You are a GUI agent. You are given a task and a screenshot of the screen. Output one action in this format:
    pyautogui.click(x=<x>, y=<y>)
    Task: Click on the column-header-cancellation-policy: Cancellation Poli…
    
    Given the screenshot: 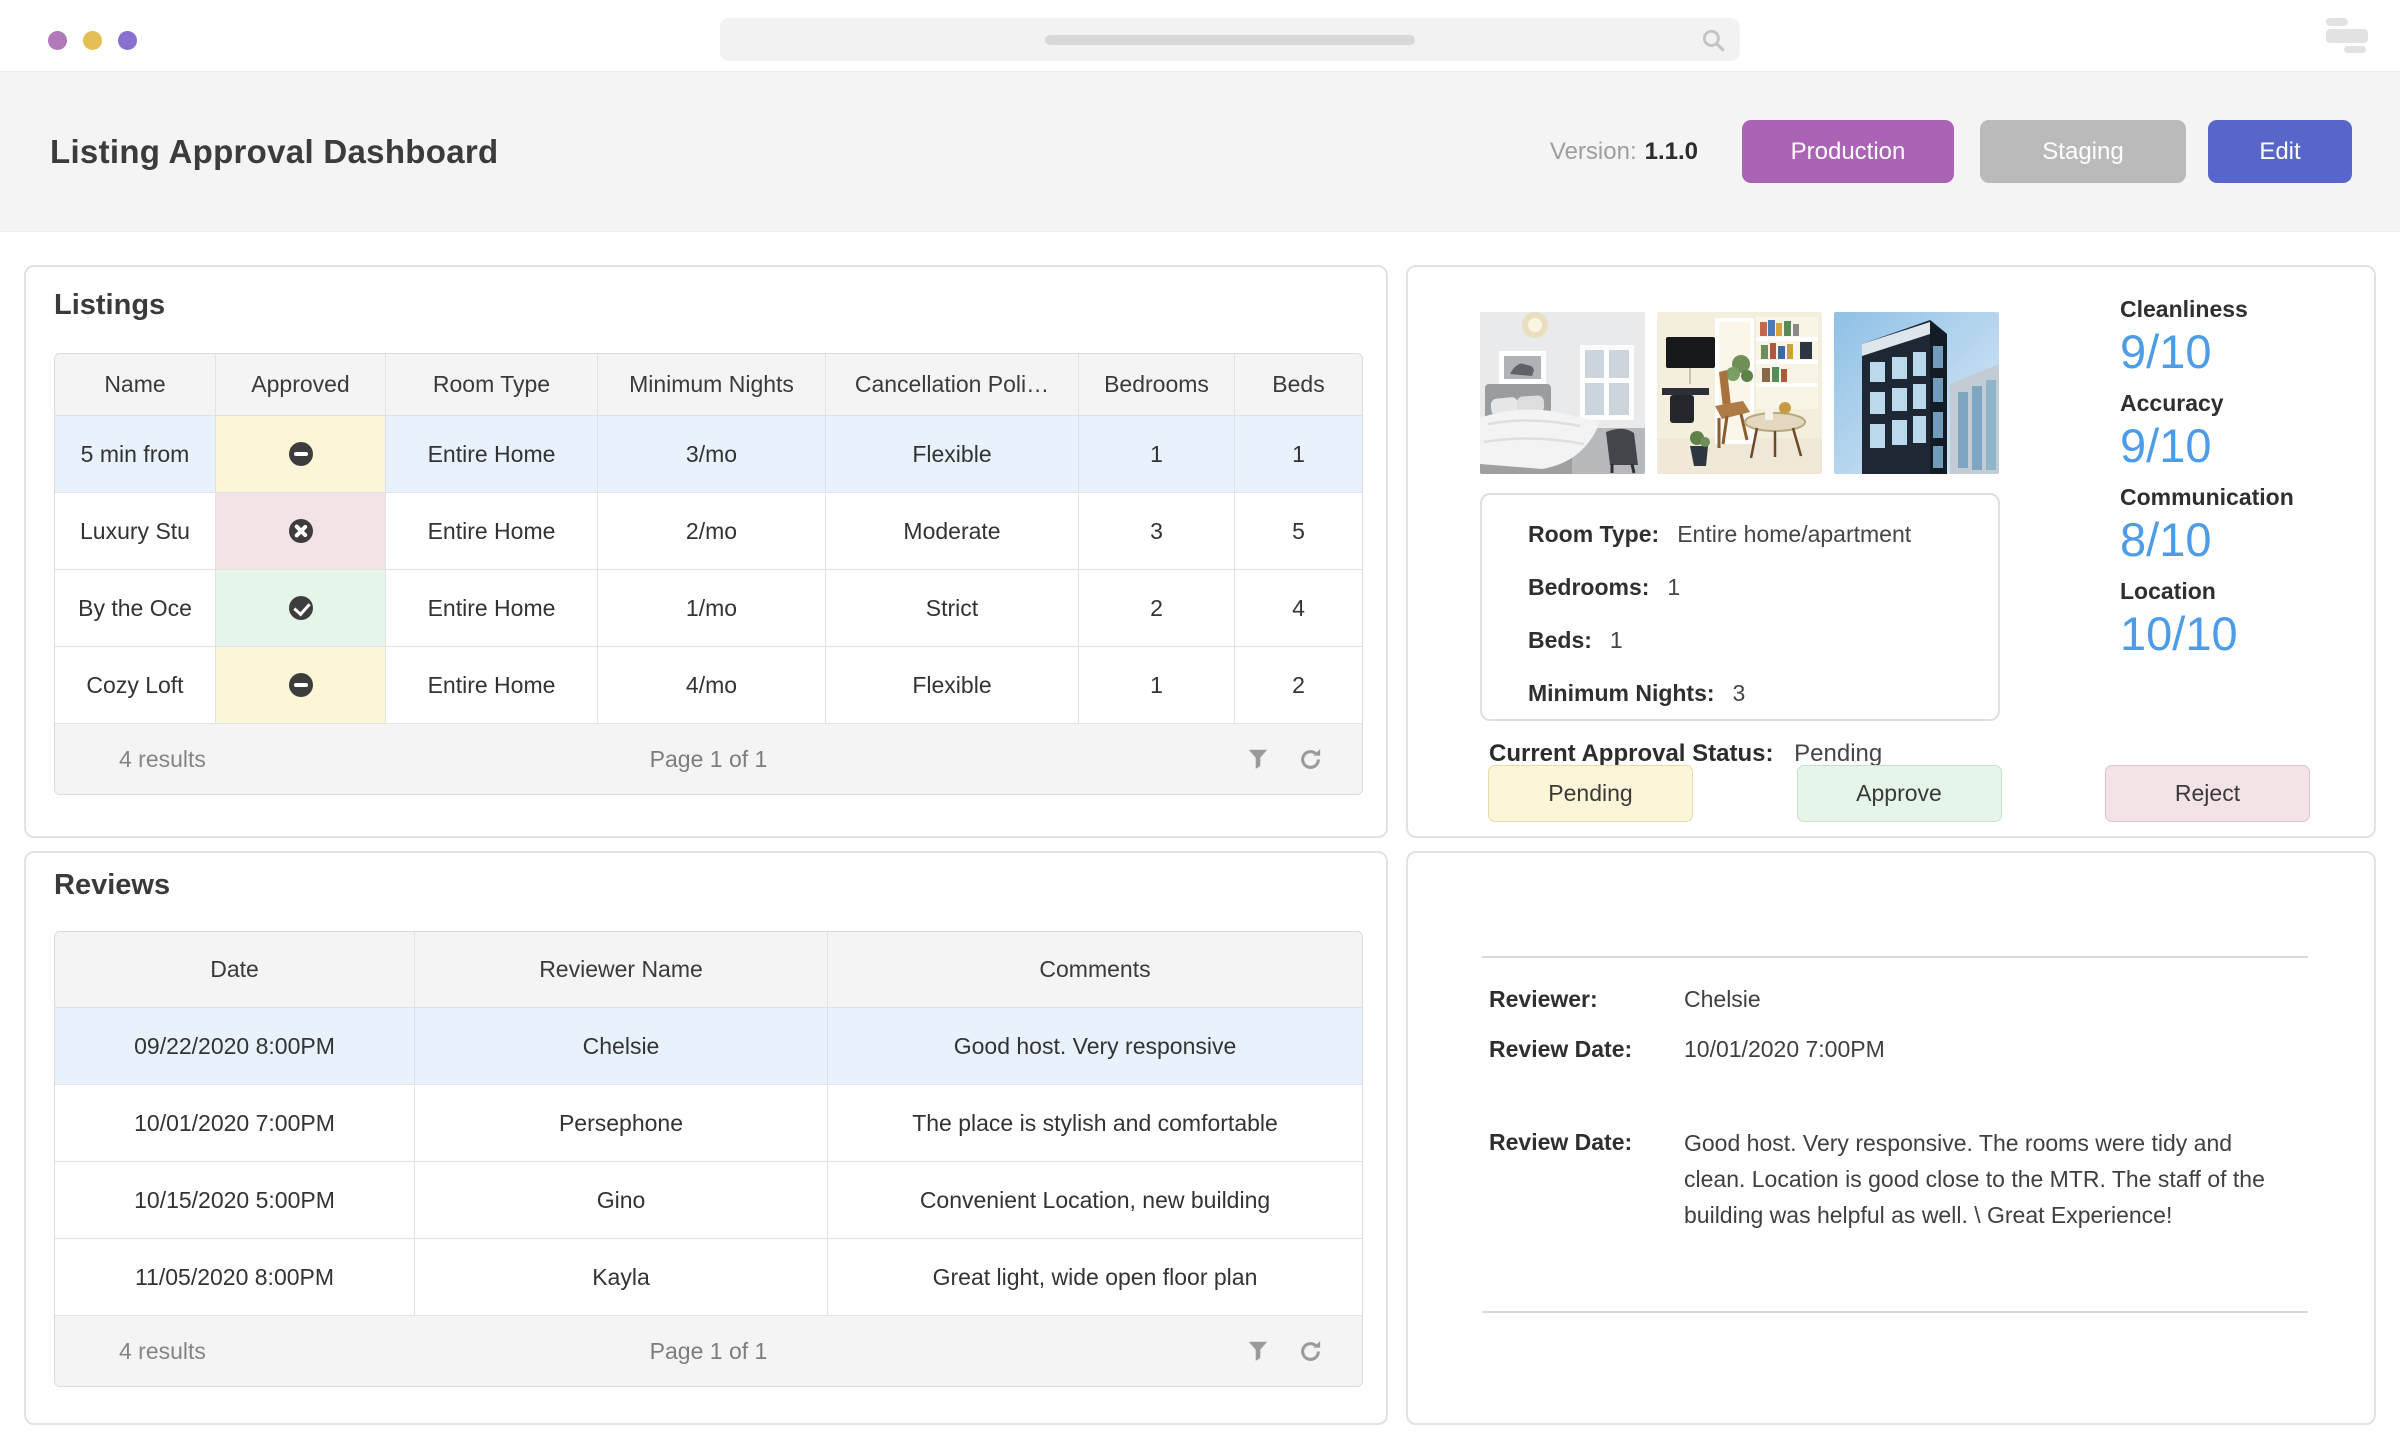 What is the action you would take?
    pyautogui.click(x=952, y=384)
    